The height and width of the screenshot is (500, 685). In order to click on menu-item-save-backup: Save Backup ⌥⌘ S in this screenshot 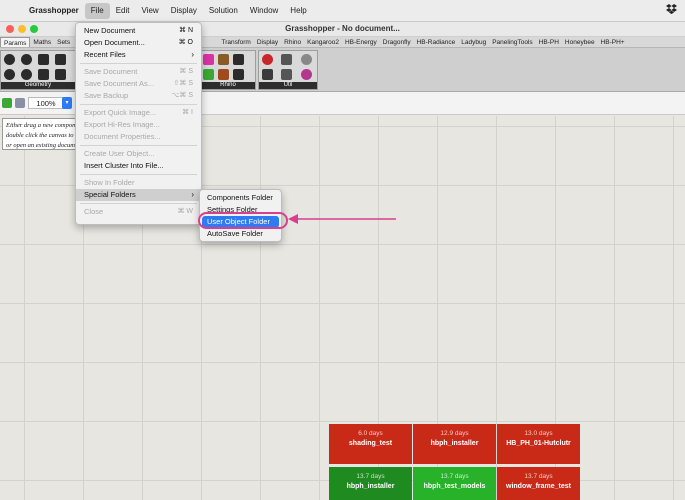, I will do `click(138, 96)`.